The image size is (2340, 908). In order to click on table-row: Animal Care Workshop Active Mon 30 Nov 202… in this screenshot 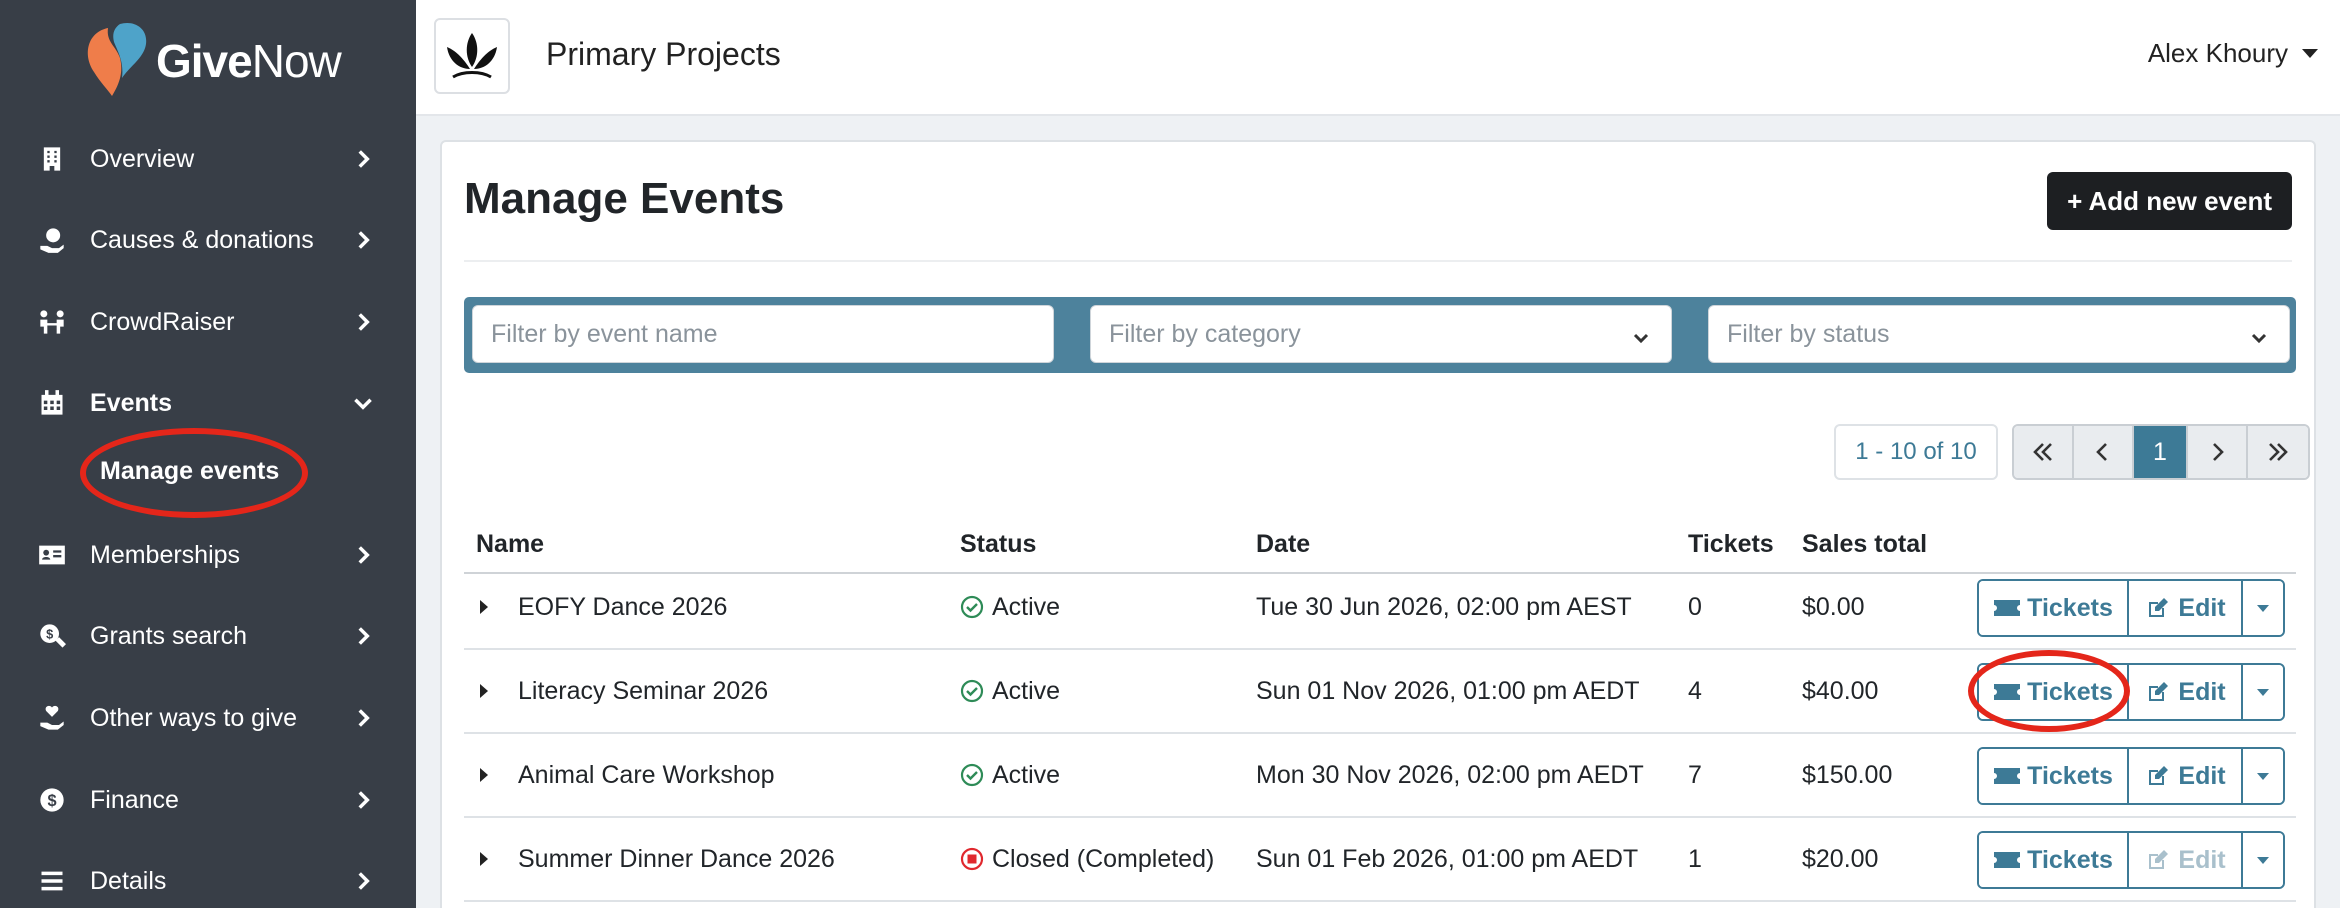, I will do `click(1380, 776)`.